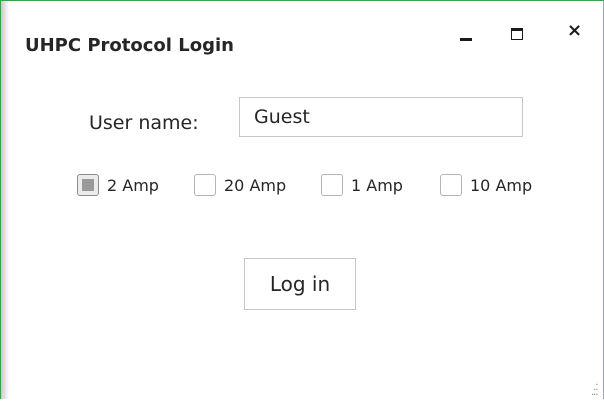 Image resolution: width=604 pixels, height=401 pixels. Describe the element at coordinates (517, 34) in the screenshot. I see `maximize-icon` at that location.